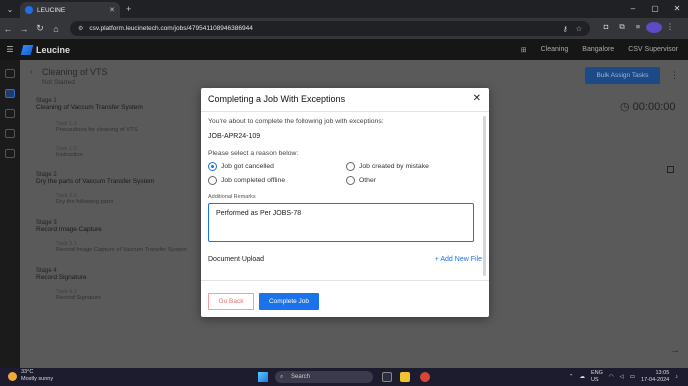 The image size is (688, 386). I want to click on language-indicator: ENG US, so click(597, 376).